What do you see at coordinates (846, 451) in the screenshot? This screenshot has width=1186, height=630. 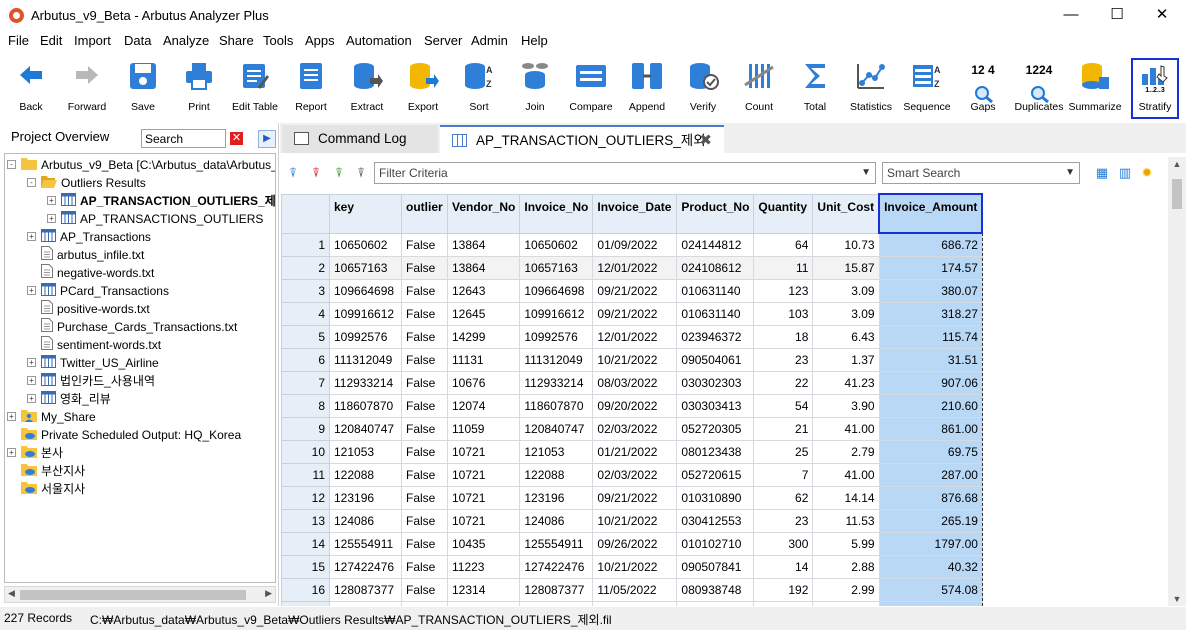 I see `table-cell: 2.79` at bounding box center [846, 451].